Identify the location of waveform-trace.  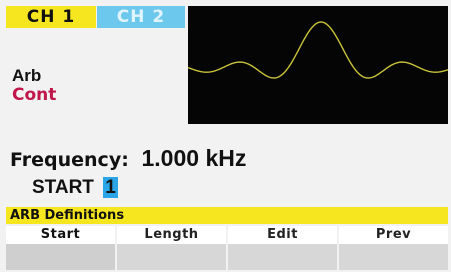
(318, 50).